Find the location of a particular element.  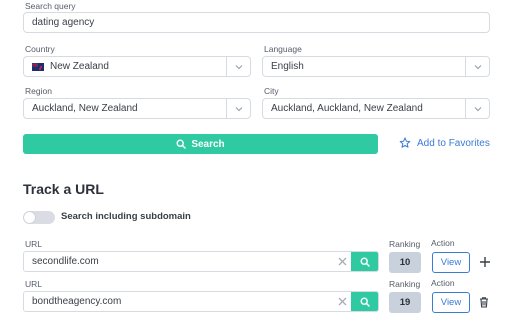

search-query-value: dating agency is located at coordinates (63, 22).